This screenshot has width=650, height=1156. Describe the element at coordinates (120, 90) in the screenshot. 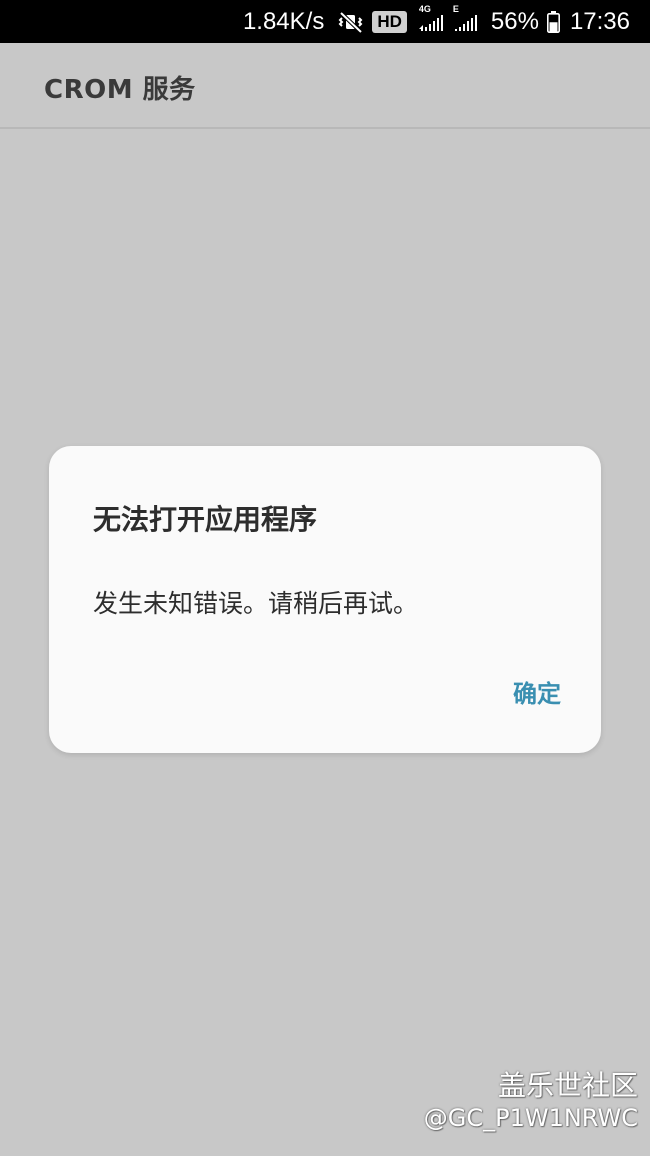

I see `app-title: CROM 服务` at that location.